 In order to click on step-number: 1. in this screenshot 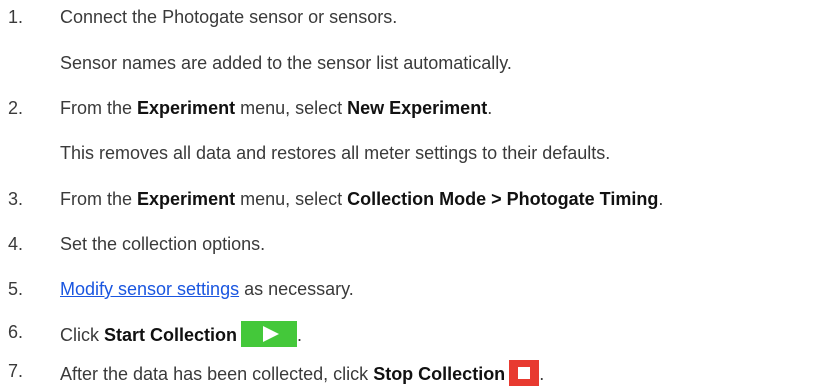, I will do `click(16, 17)`.